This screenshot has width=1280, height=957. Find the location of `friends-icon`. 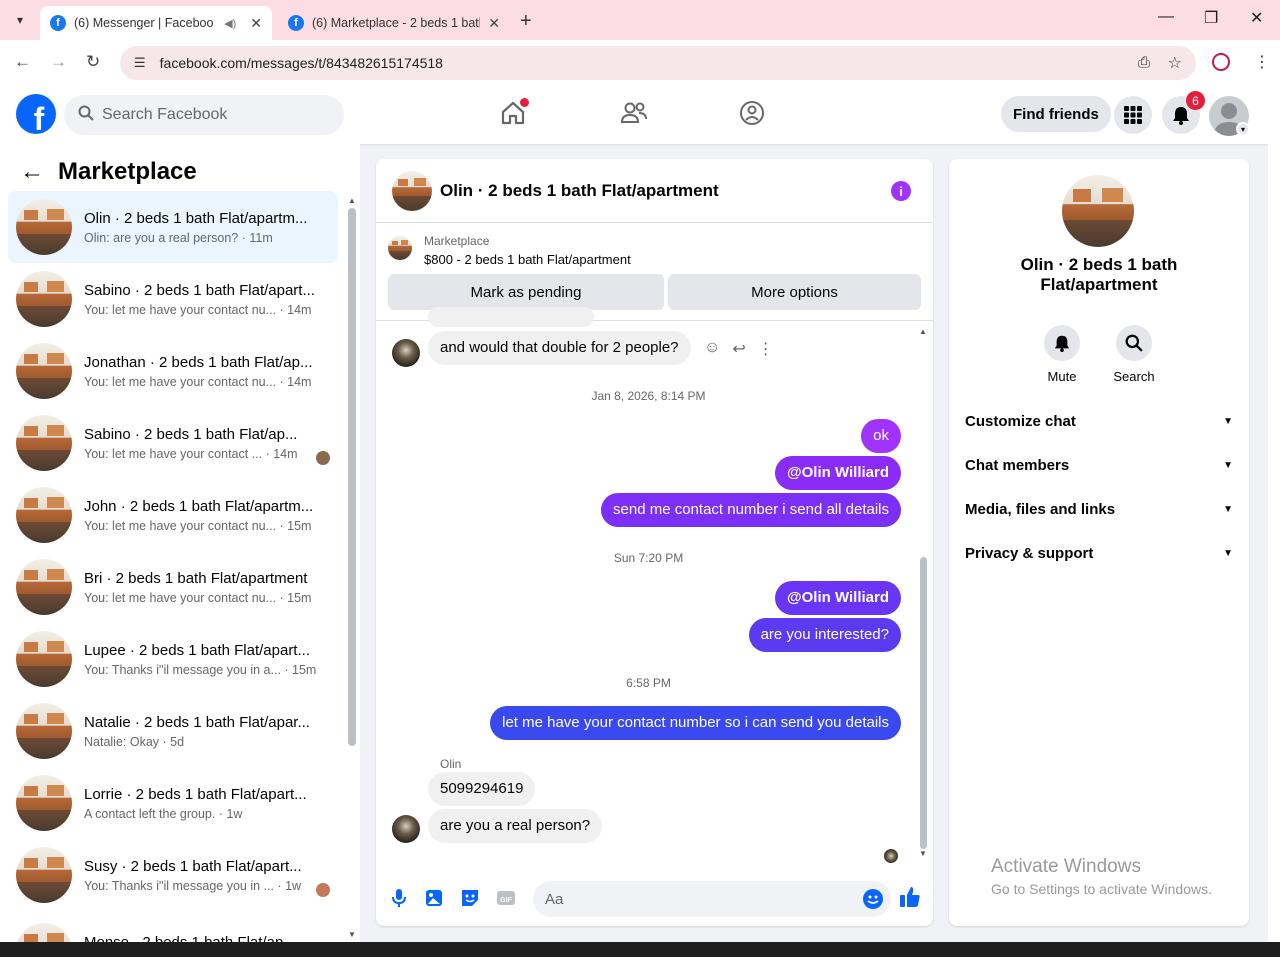

friends-icon is located at coordinates (634, 114).